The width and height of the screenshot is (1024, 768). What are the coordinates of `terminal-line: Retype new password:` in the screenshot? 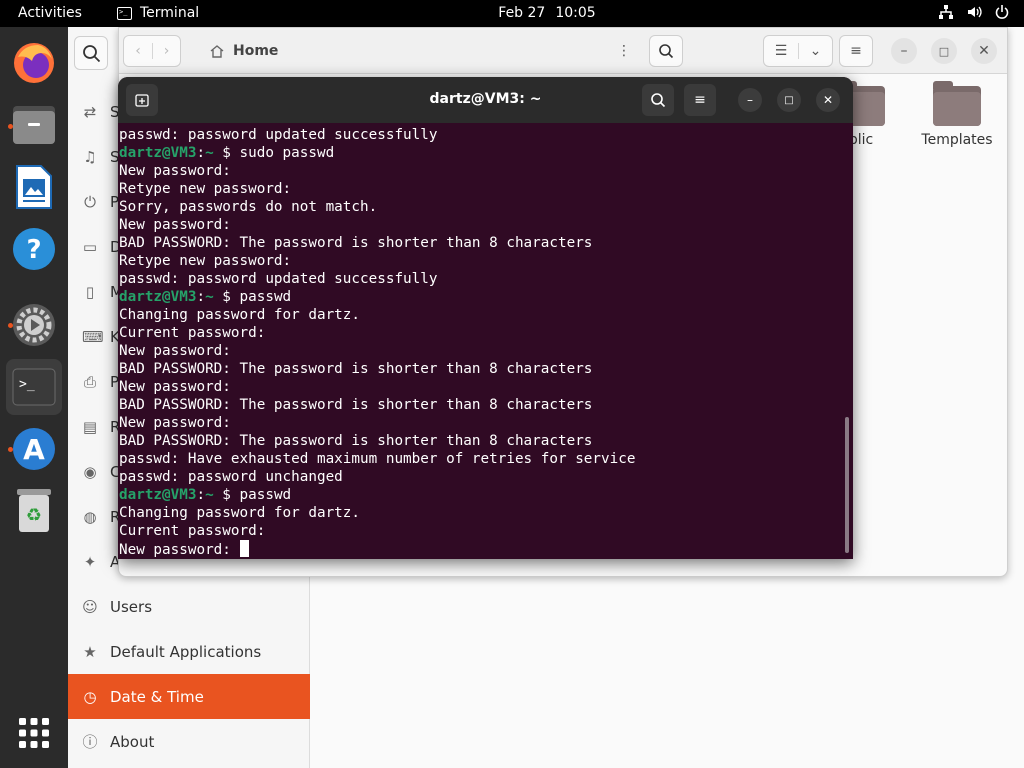 It's located at (481, 189).